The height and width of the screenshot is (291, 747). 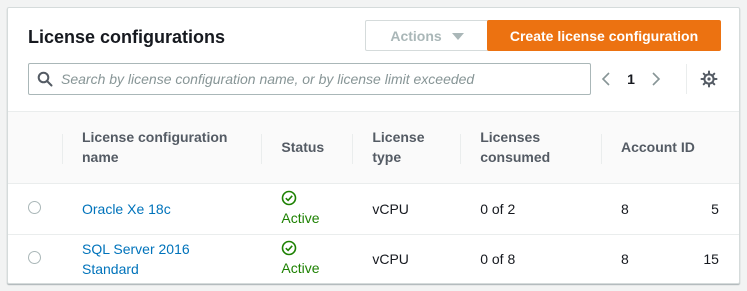 What do you see at coordinates (656, 79) in the screenshot?
I see `chevron-right-icon` at bounding box center [656, 79].